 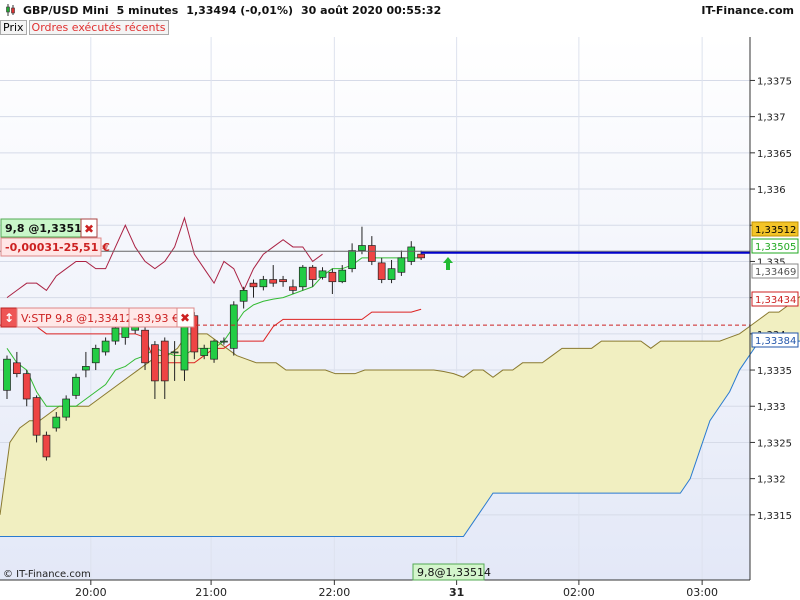 What do you see at coordinates (771, 407) in the screenshot?
I see `y-tick-label: 1,333` at bounding box center [771, 407].